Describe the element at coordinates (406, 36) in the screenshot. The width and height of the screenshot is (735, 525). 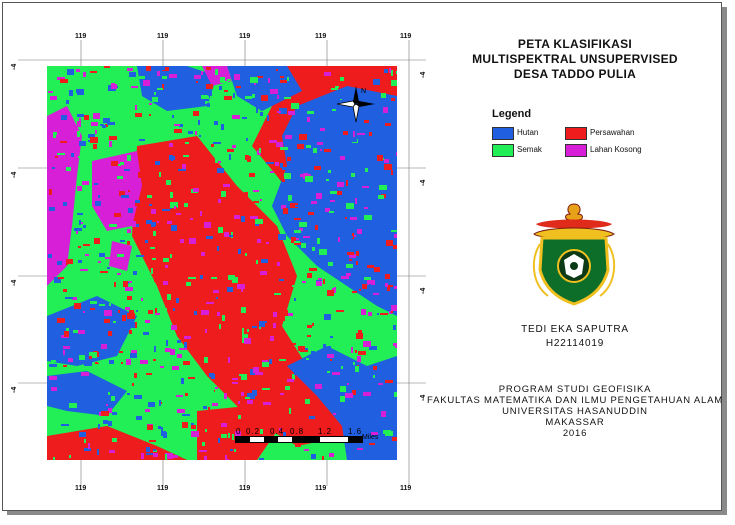
I see `grid-label-top-5: 119` at that location.